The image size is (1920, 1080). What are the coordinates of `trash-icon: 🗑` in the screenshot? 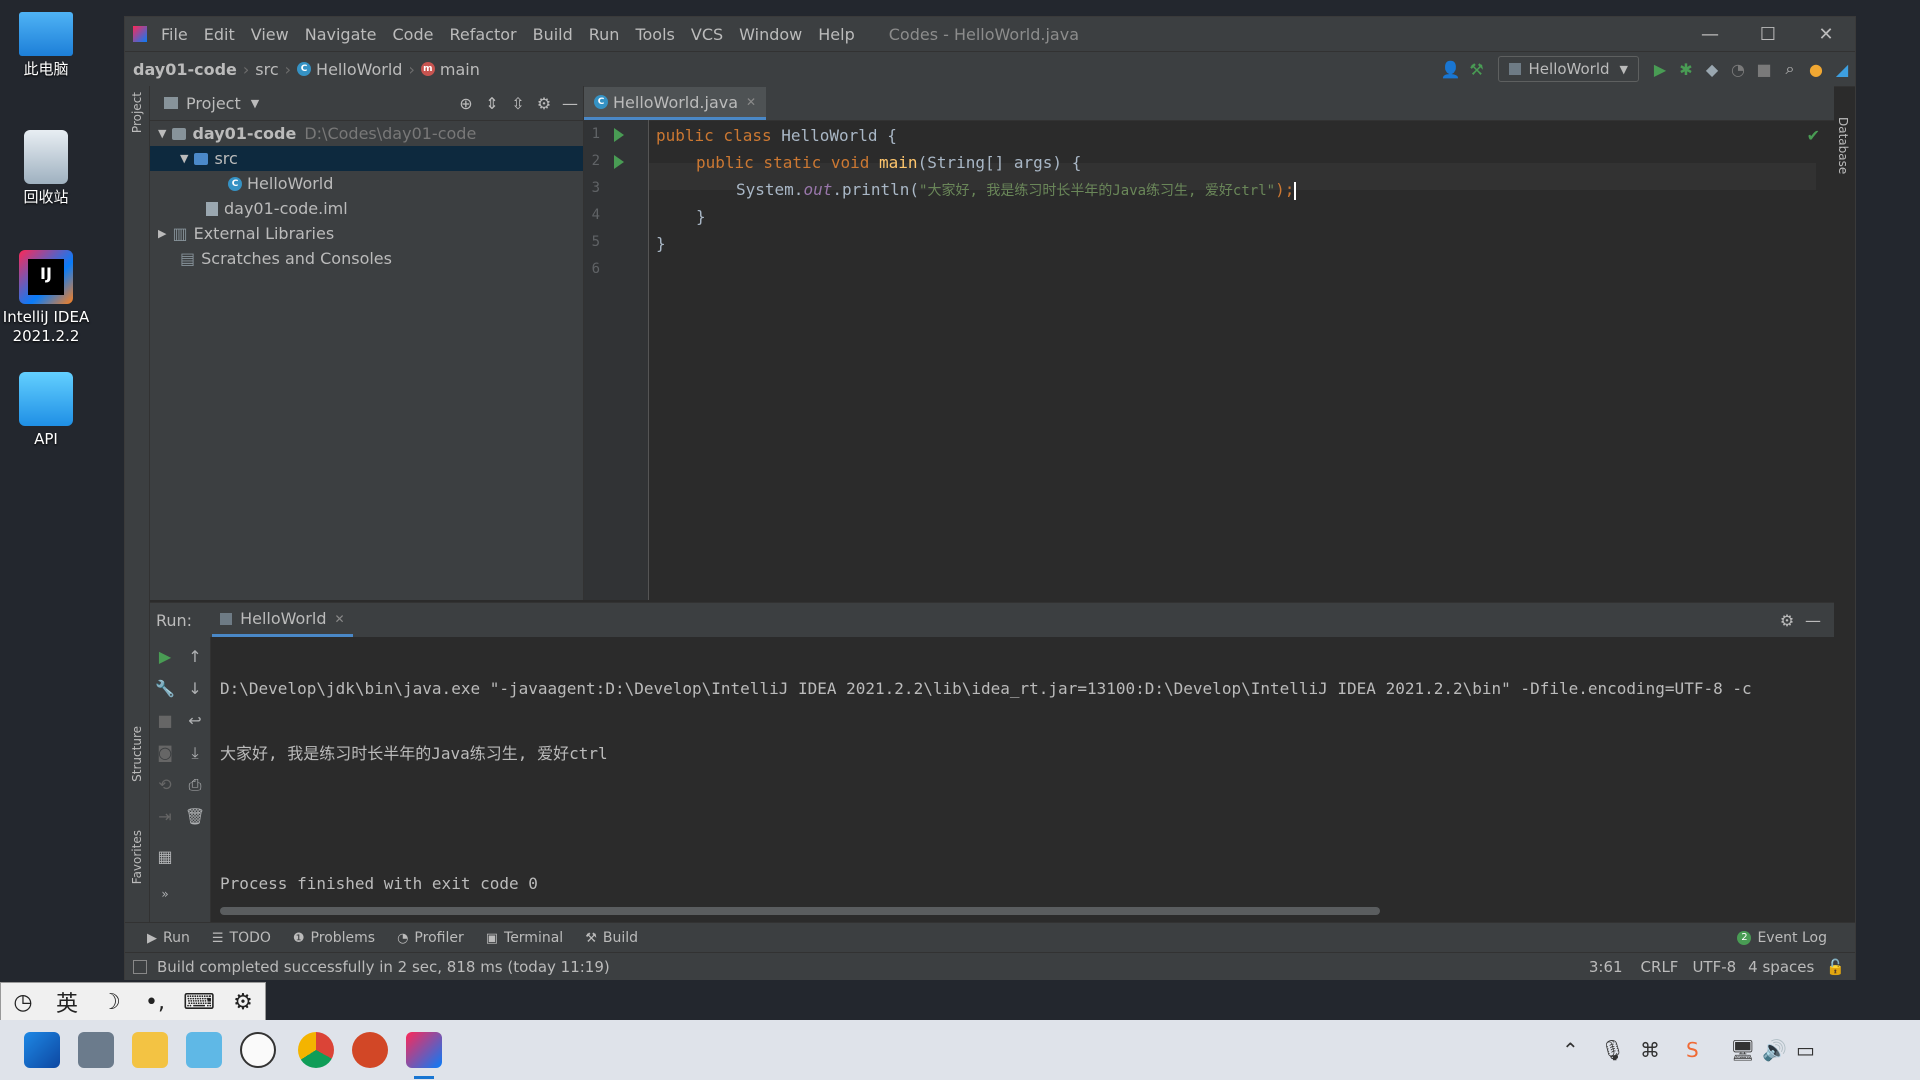 It's located at (195, 816).